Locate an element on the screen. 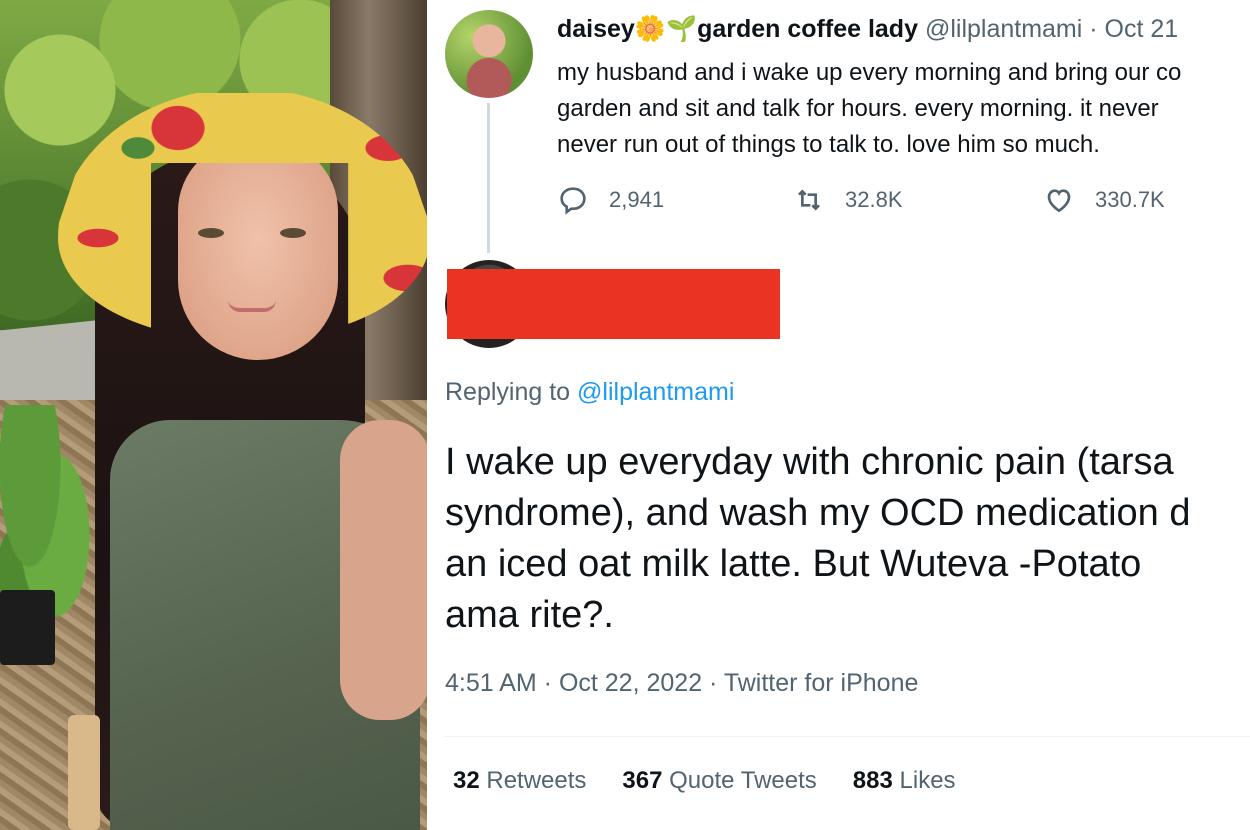 This screenshot has width=1250, height=830. retweet-icon is located at coordinates (809, 200).